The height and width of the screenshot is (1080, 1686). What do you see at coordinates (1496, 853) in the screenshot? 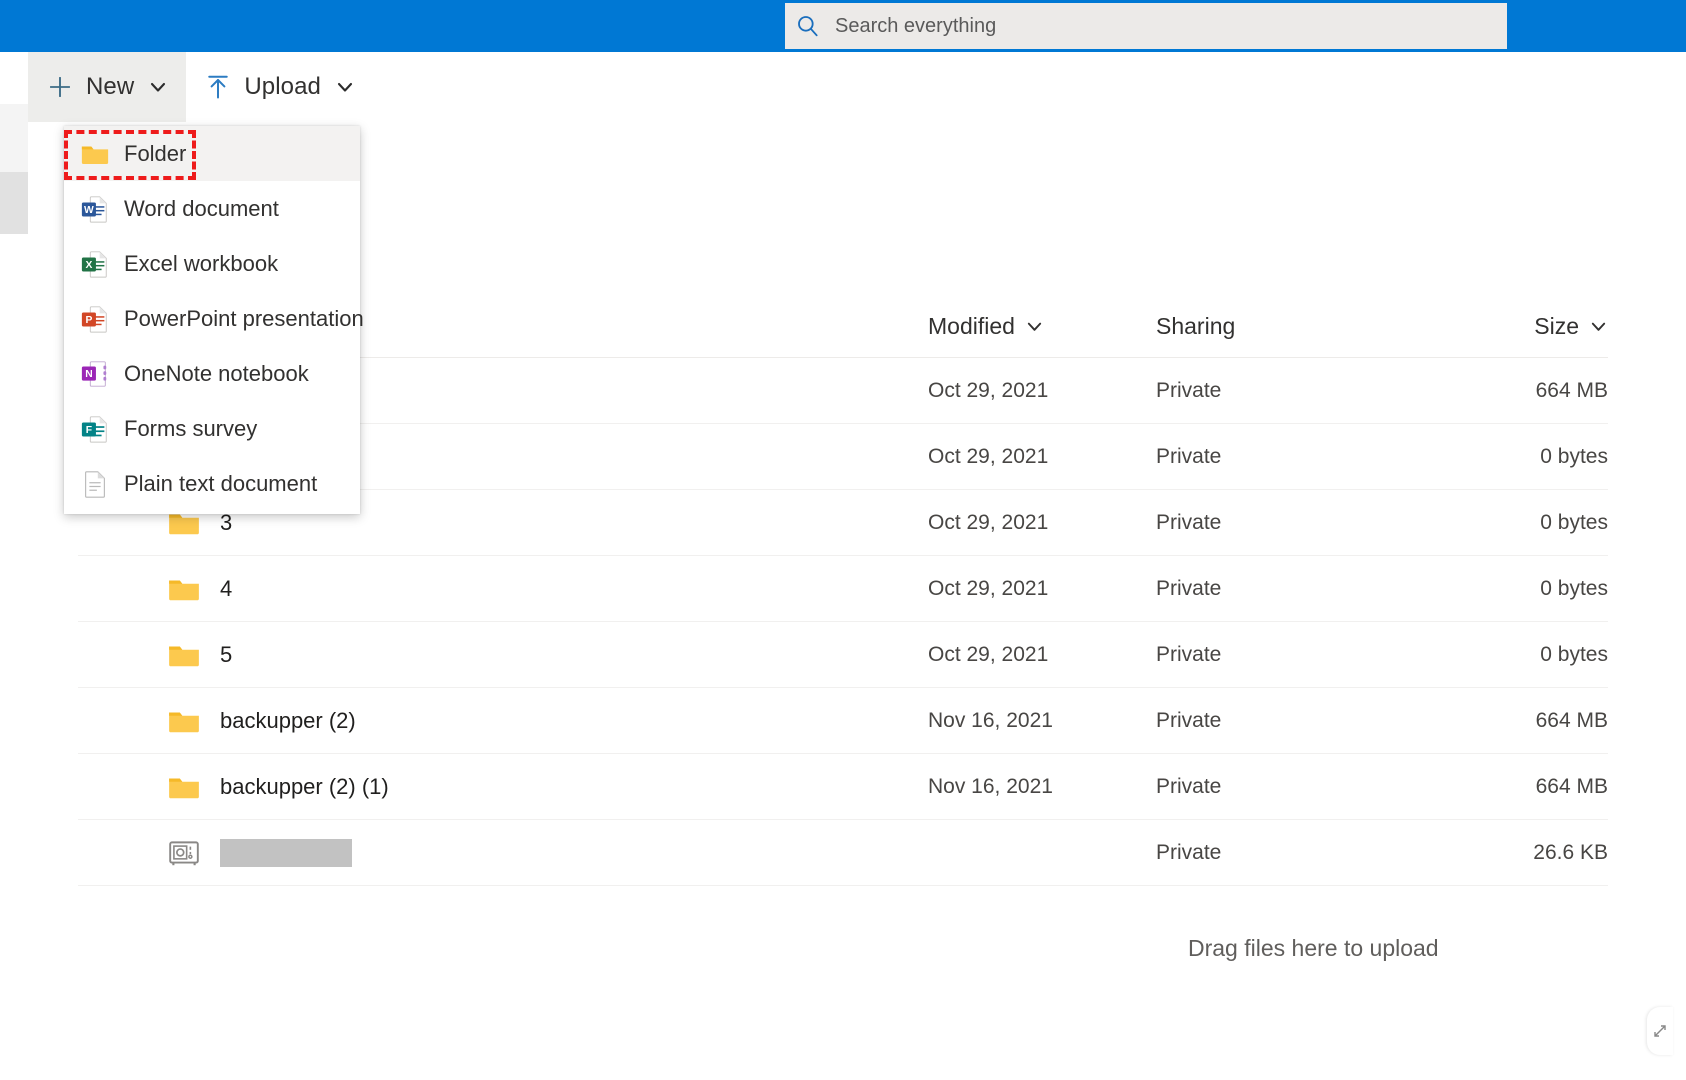
I see `cell-size: 26.6 KB` at bounding box center [1496, 853].